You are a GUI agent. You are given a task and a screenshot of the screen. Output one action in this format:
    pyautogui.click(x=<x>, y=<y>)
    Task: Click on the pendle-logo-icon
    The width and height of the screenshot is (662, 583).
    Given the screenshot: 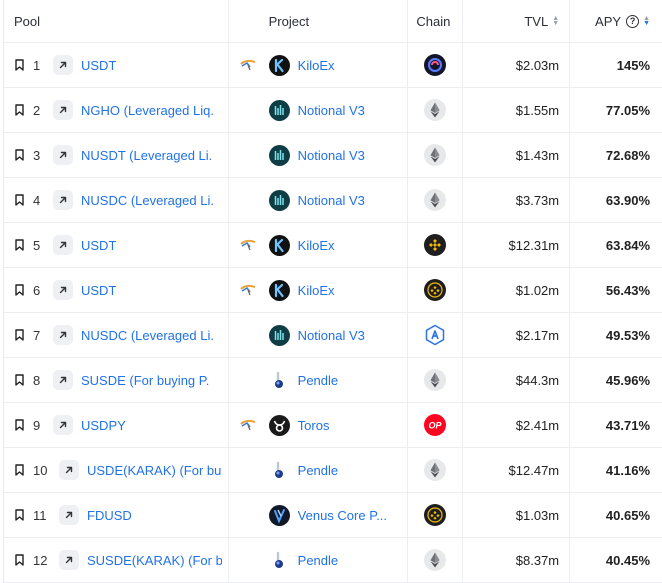 What is the action you would take?
    pyautogui.click(x=279, y=380)
    